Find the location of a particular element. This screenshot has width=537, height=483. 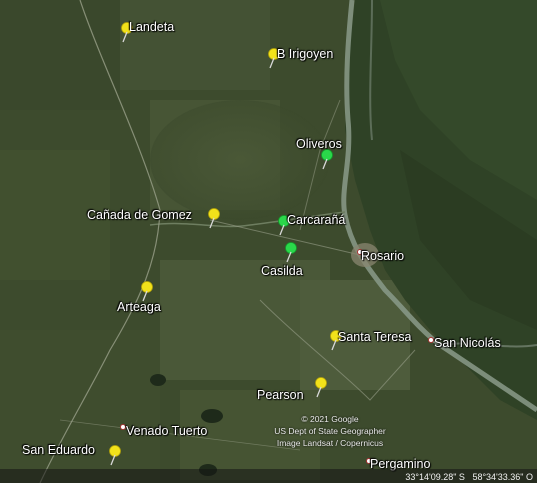

status-bar: 33°14'09.28" S 58°34'33.36" O is located at coordinates (268, 476).